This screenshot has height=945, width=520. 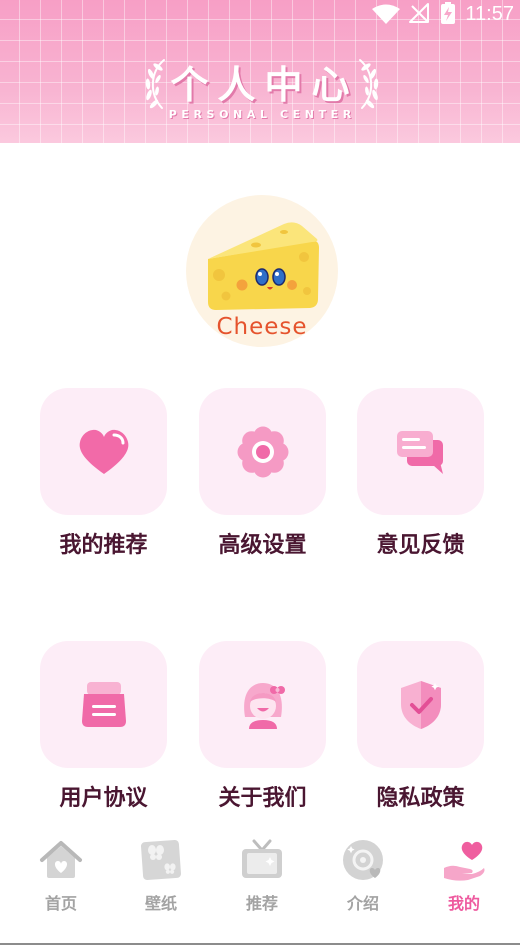 I want to click on menu-item-privacy-policy: 隐私政策, so click(x=421, y=727).